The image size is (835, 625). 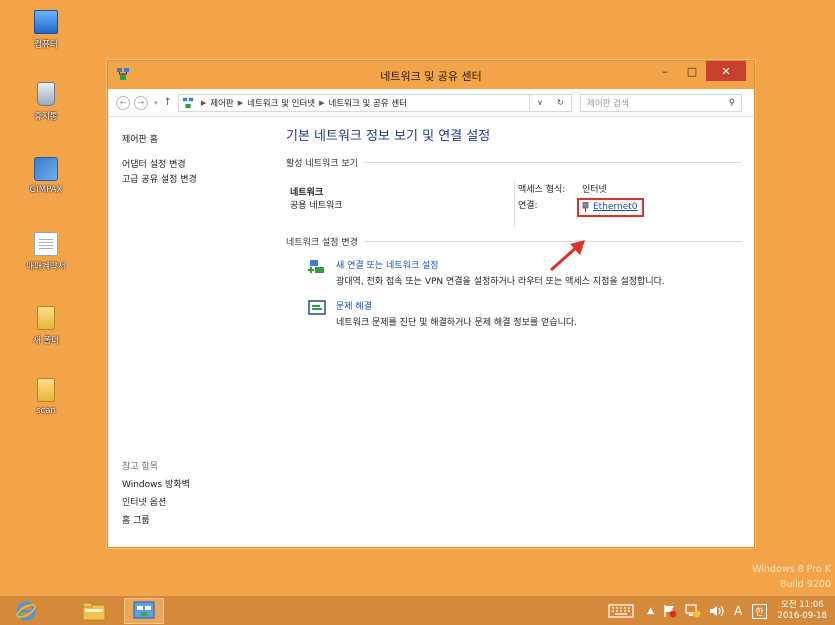 I want to click on recycle-bin-icon, so click(x=46, y=94).